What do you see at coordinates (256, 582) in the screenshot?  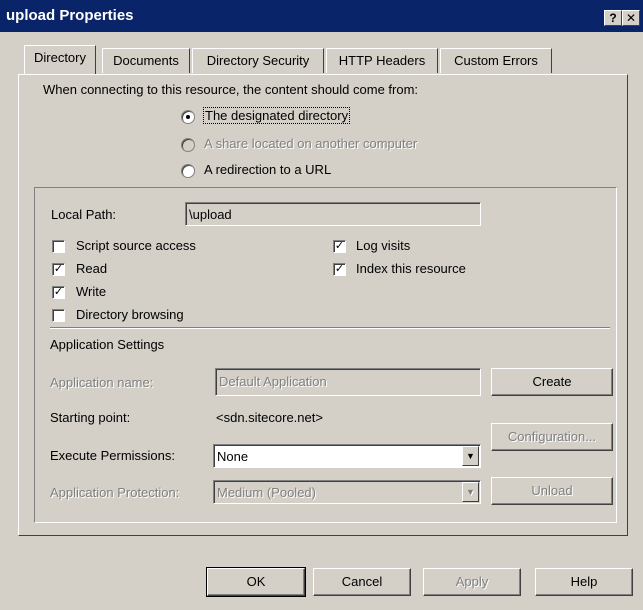 I see `ok-button: OK` at bounding box center [256, 582].